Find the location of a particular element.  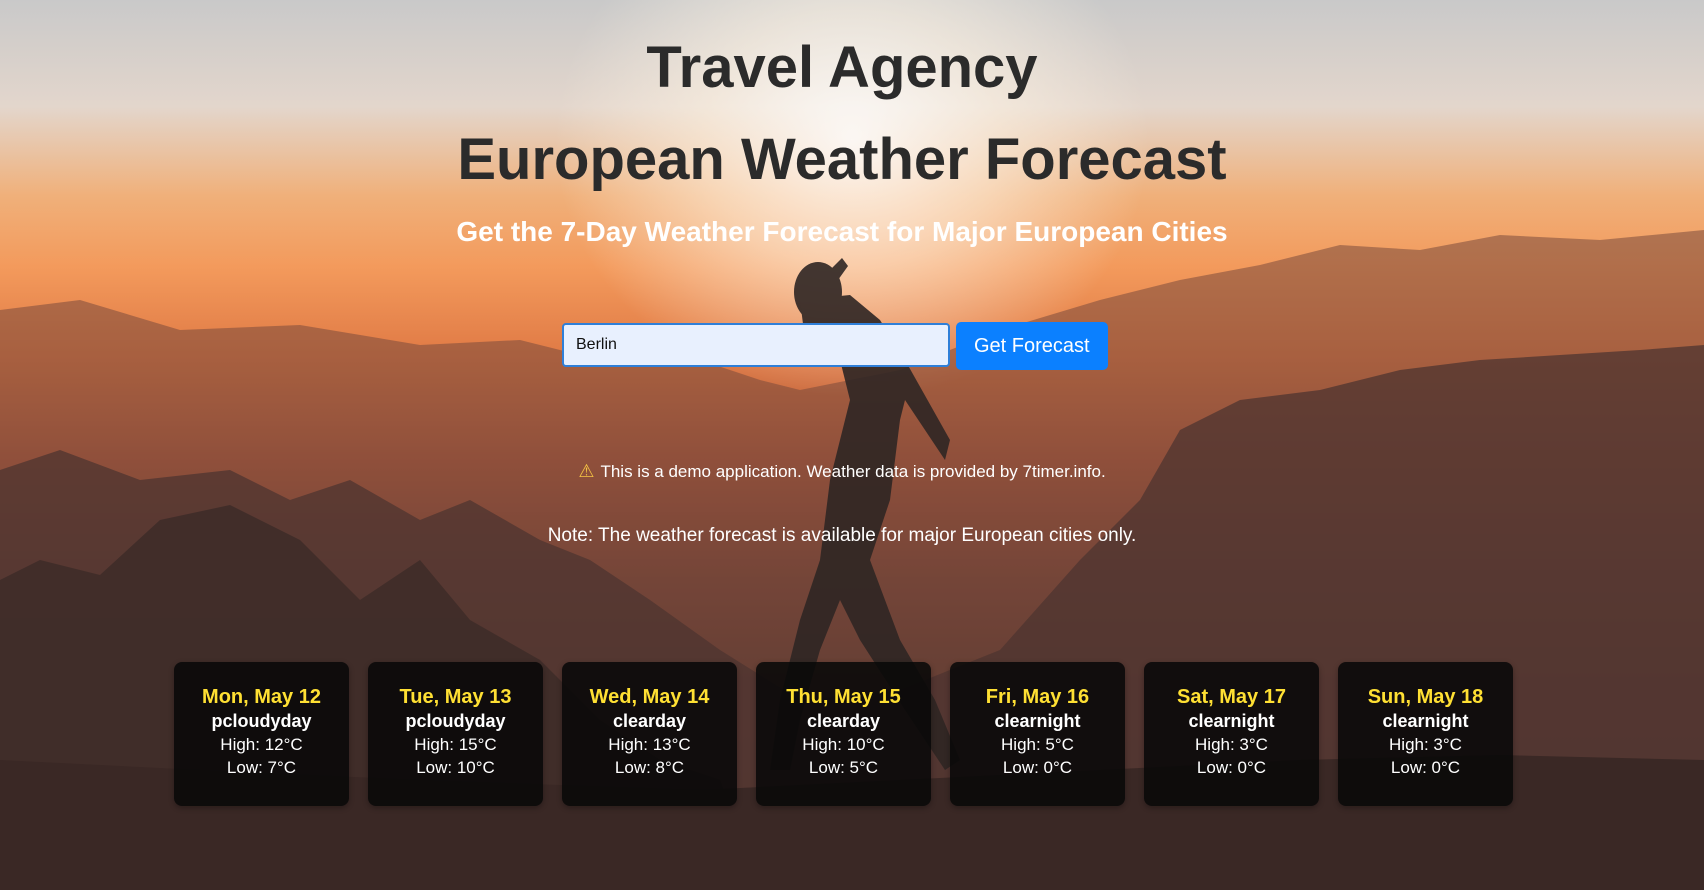

city-input is located at coordinates (756, 345).